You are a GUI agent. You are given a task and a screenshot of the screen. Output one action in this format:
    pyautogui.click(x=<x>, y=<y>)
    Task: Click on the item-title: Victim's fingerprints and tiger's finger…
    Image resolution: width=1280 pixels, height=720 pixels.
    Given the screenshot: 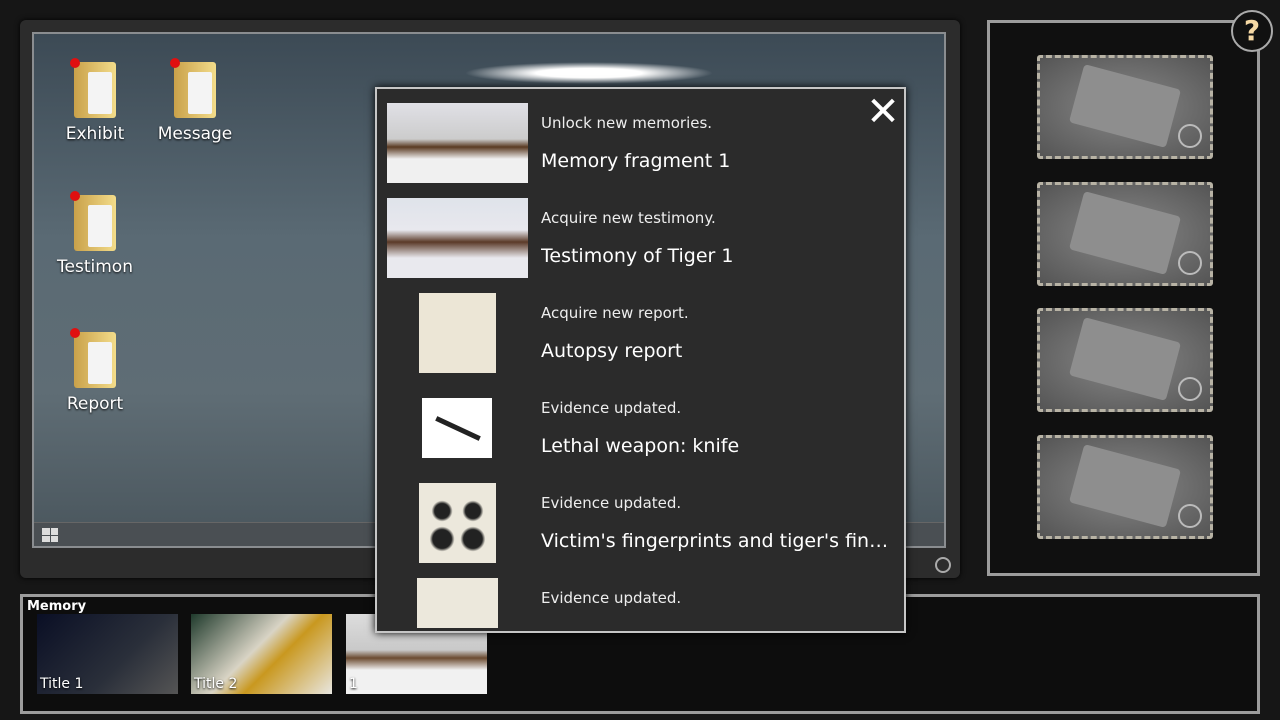 What is the action you would take?
    pyautogui.click(x=717, y=541)
    